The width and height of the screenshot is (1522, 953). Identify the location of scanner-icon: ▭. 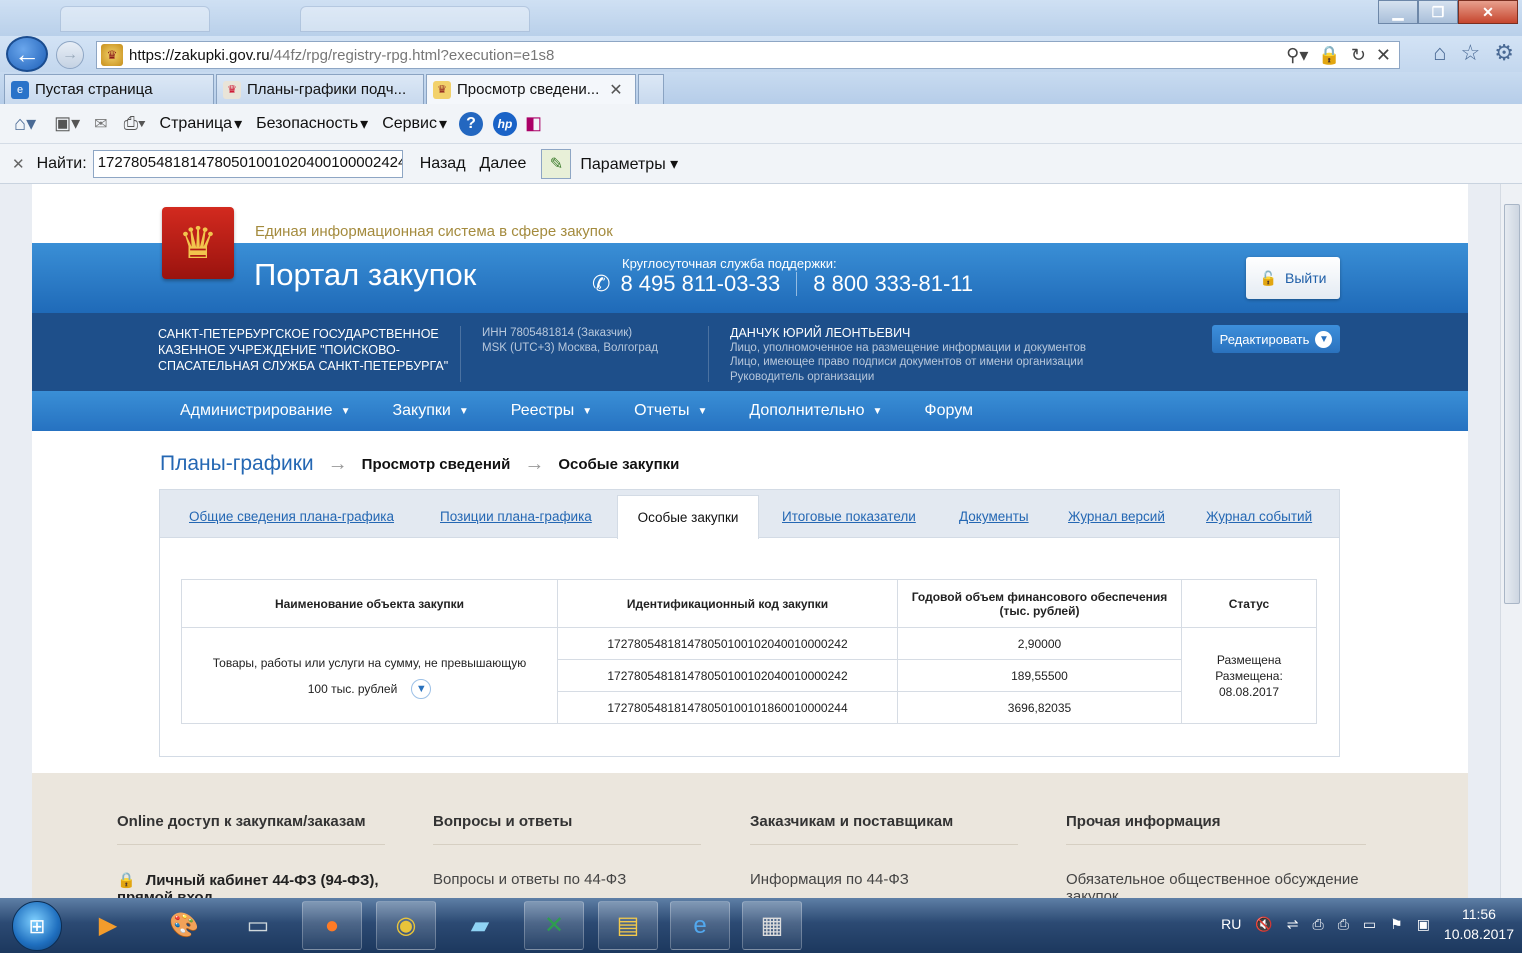
(258, 925).